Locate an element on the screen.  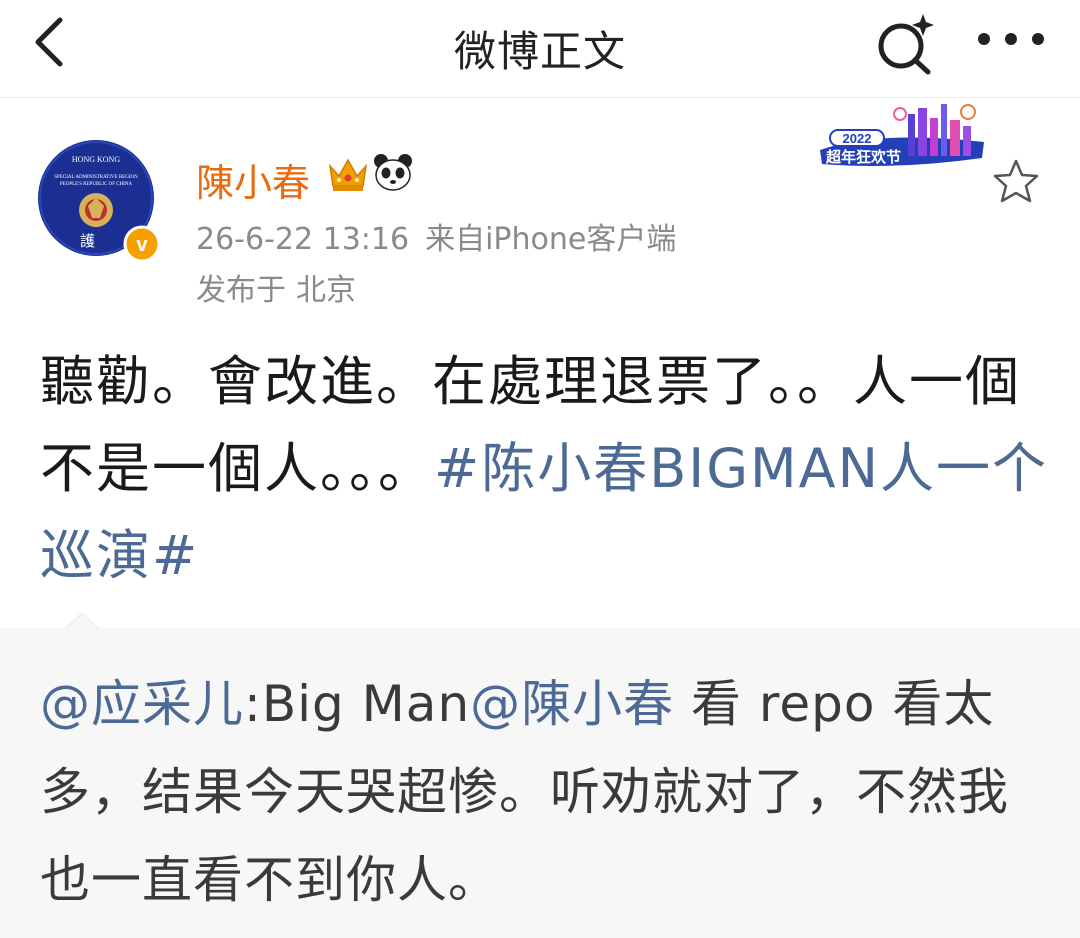
svg-text: 護 is located at coordinates (87, 241).